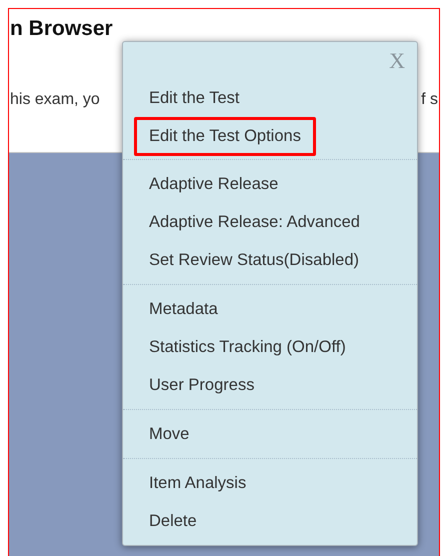 The width and height of the screenshot is (442, 556). Describe the element at coordinates (254, 260) in the screenshot. I see `menu-item: Set Review Status(Disabled)` at that location.